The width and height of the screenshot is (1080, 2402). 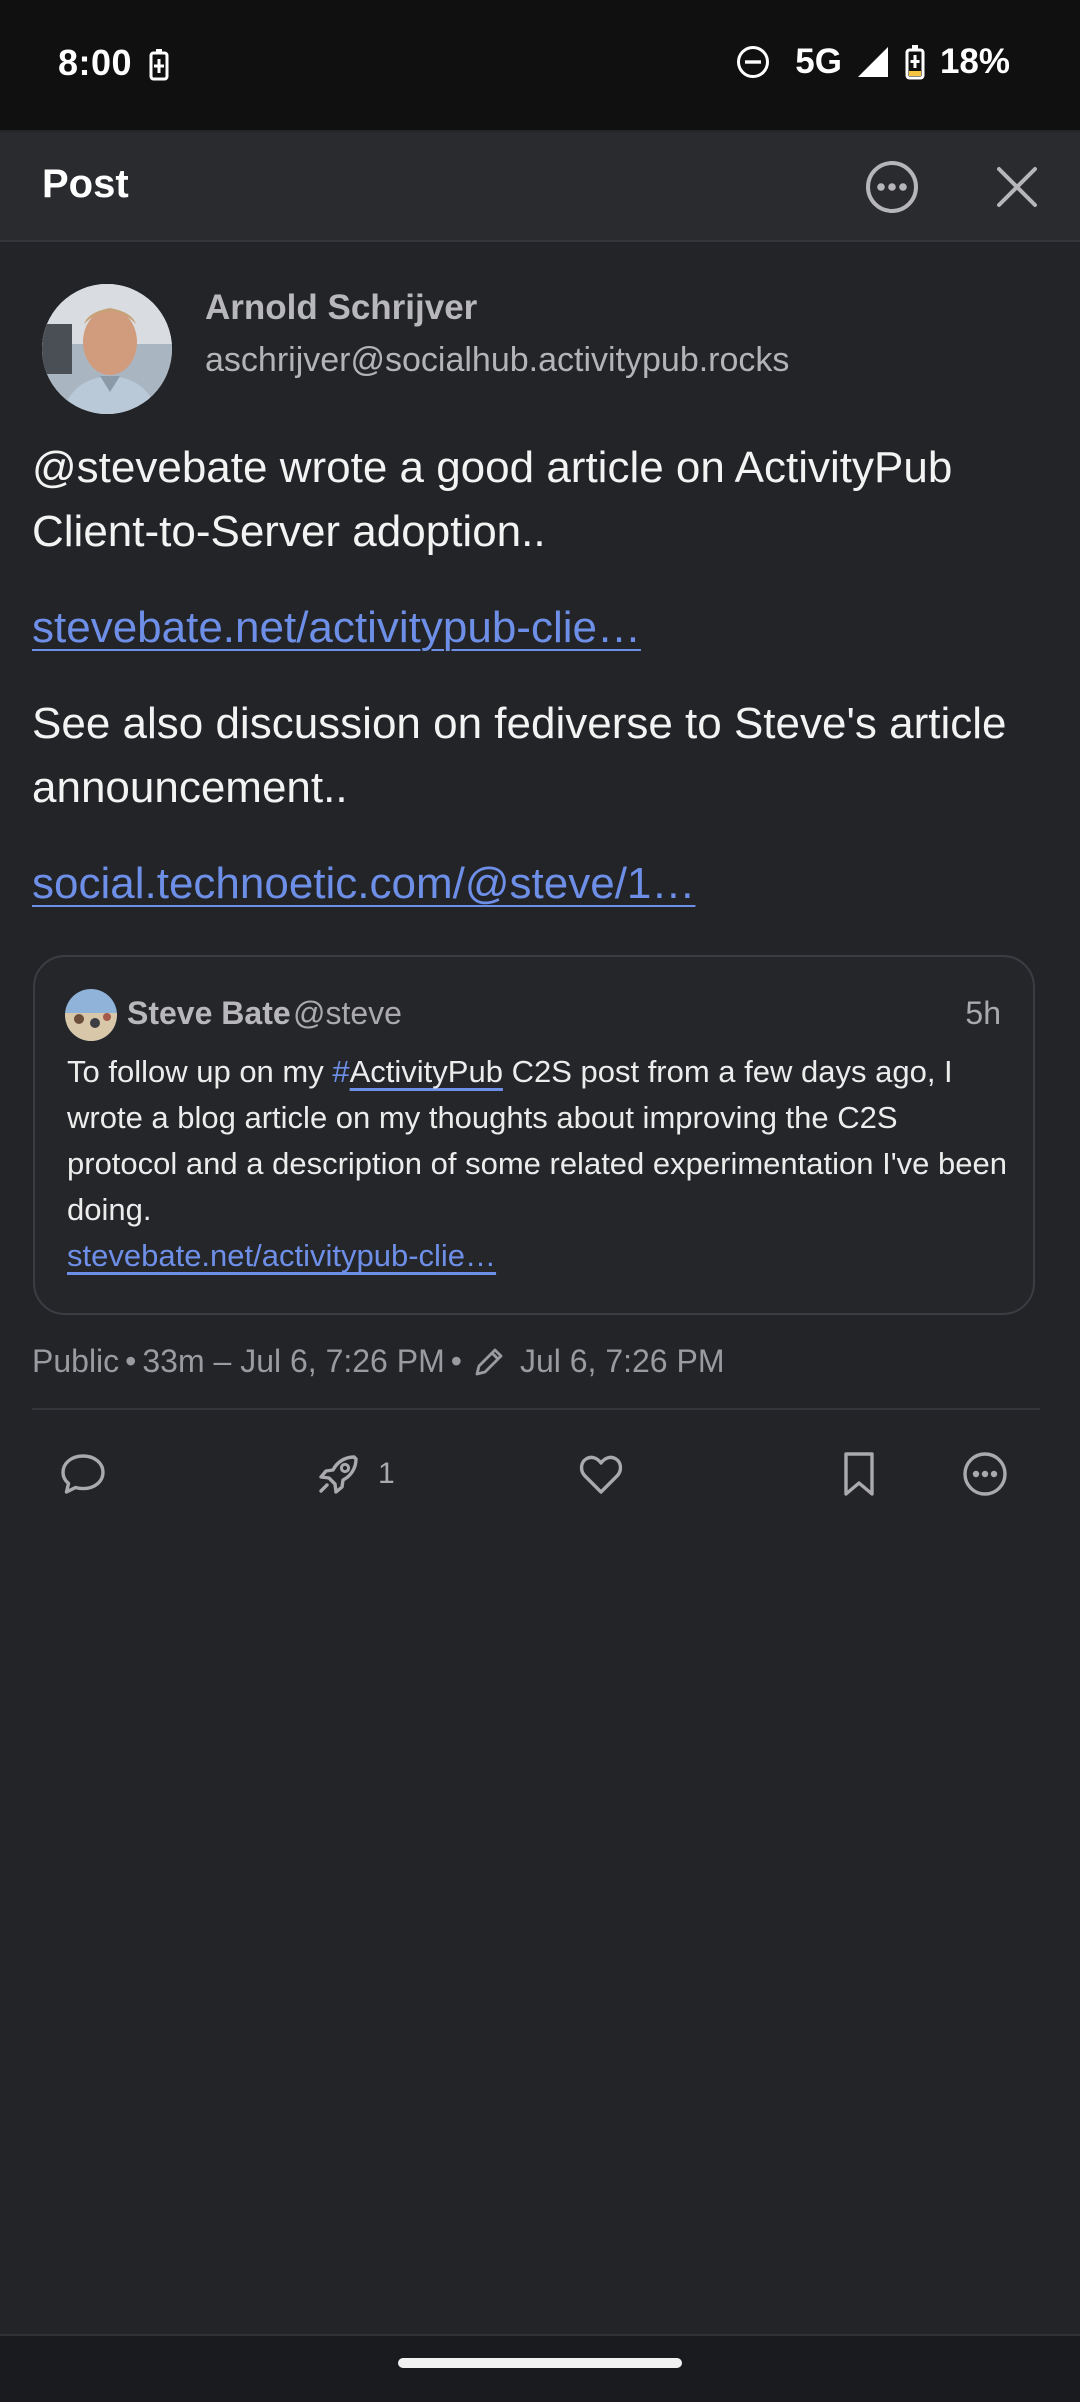 I want to click on like-button, so click(x=601, y=1474).